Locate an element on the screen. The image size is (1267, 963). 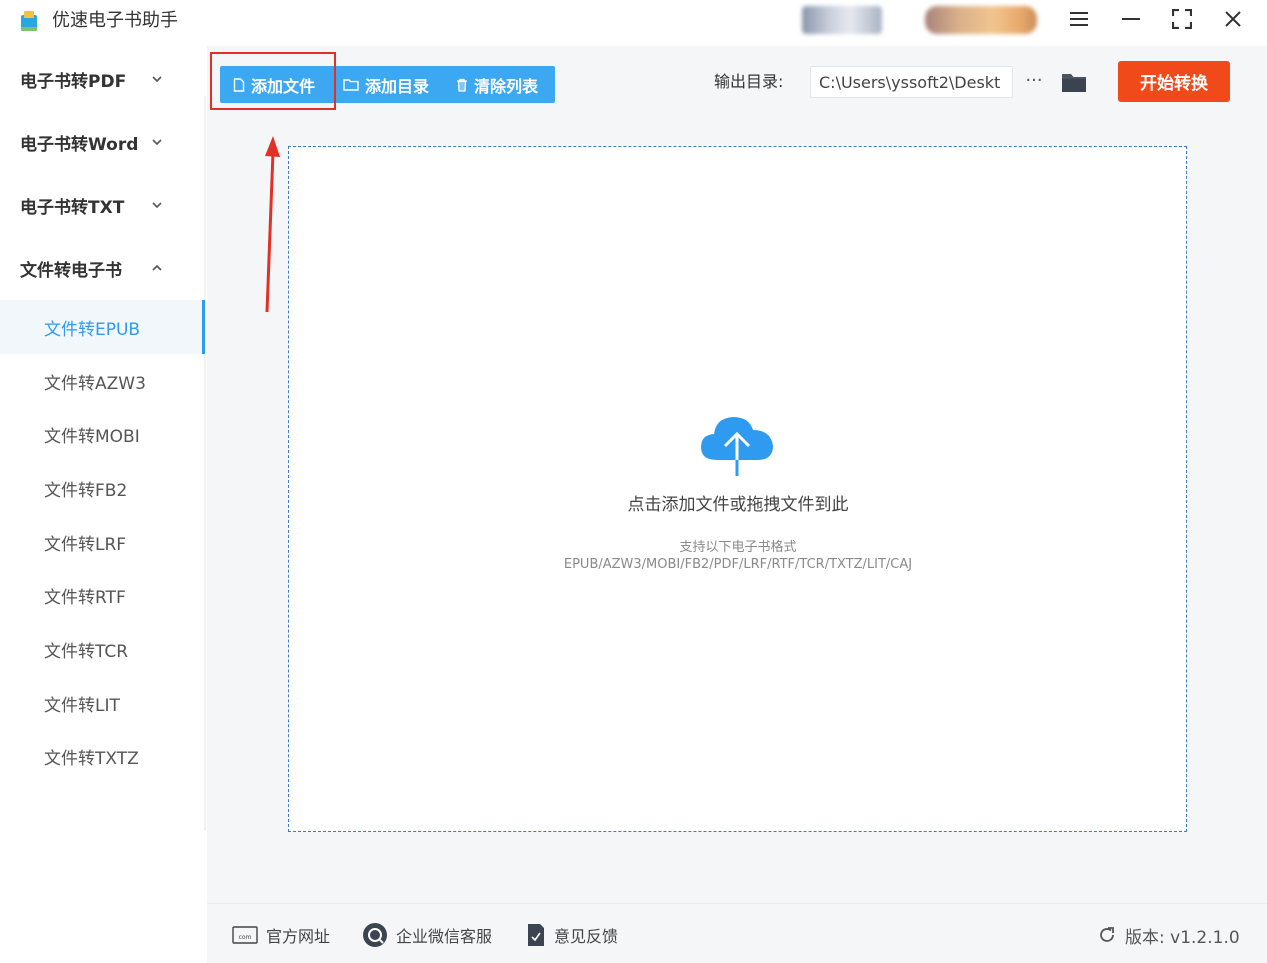
sidebar-item-fb2: 文件转FB2 is located at coordinates (102, 488).